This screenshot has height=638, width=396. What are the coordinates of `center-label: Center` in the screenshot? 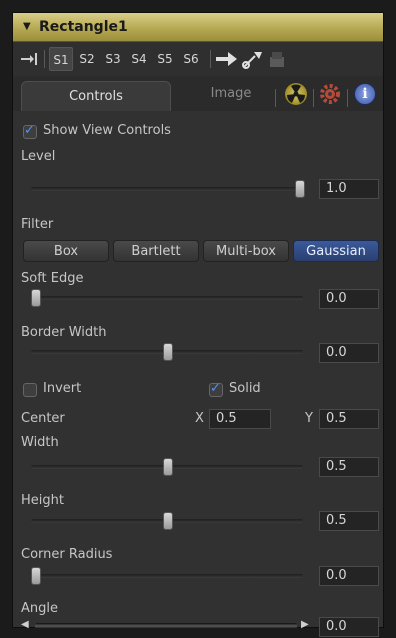 It's located at (43, 418).